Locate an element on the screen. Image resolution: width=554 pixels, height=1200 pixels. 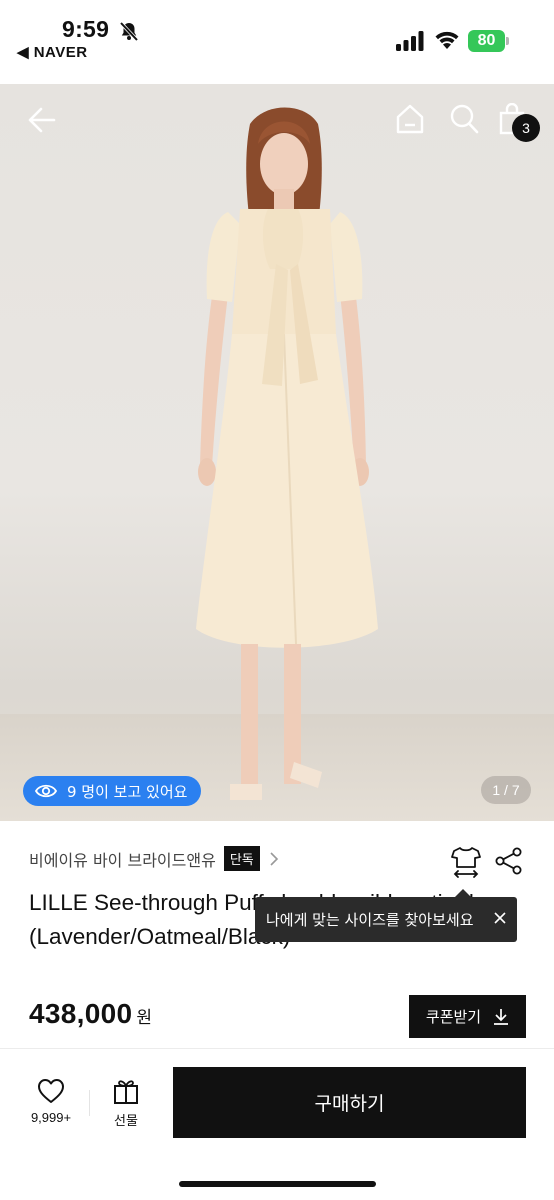
status-time: 9:59 is located at coordinates (86, 29).